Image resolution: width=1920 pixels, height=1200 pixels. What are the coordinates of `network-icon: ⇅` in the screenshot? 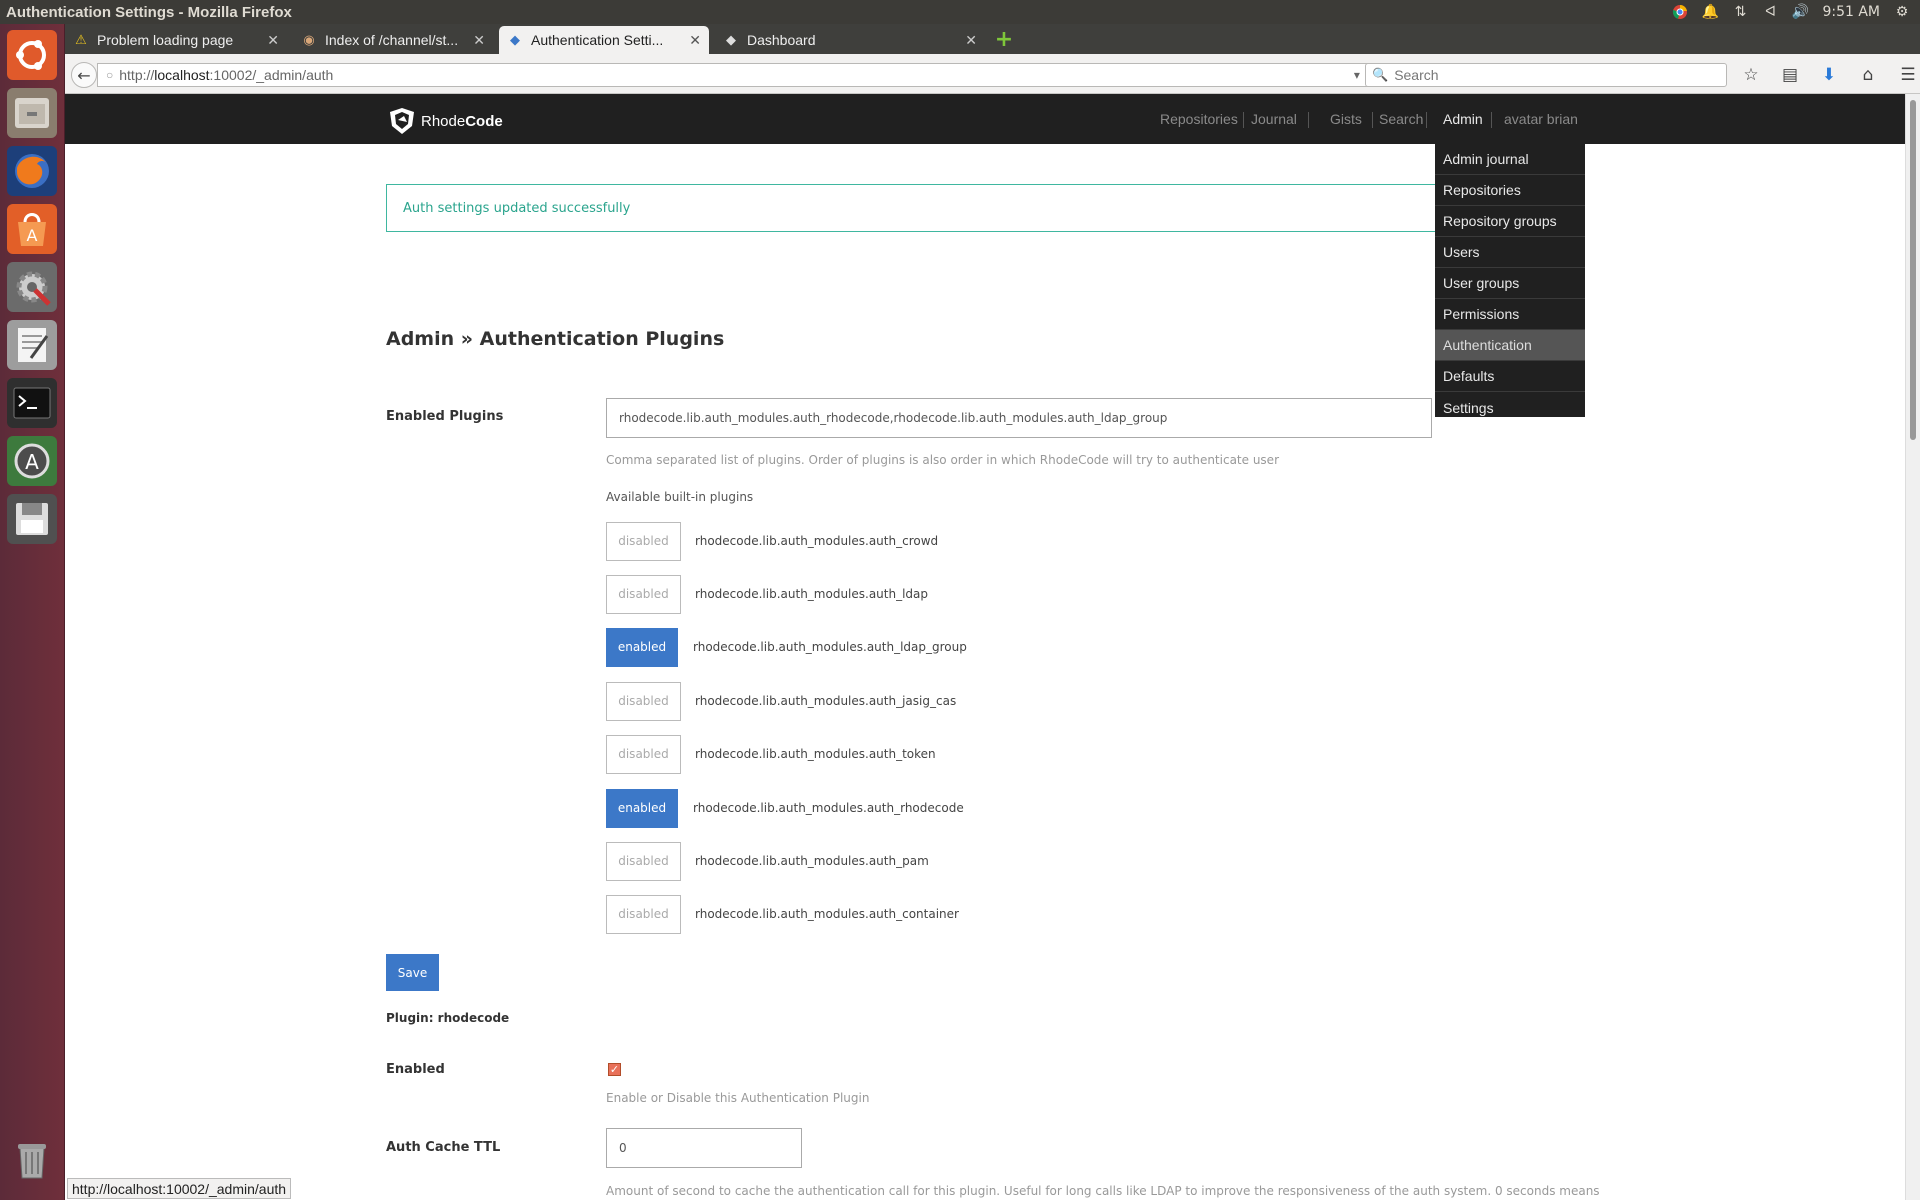 It's located at (1740, 12).